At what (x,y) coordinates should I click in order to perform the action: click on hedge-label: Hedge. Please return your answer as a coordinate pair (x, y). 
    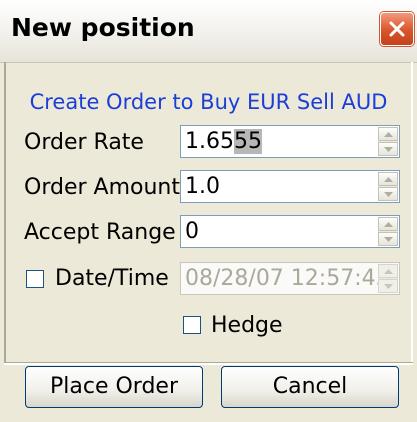
    Looking at the image, I should click on (247, 325).